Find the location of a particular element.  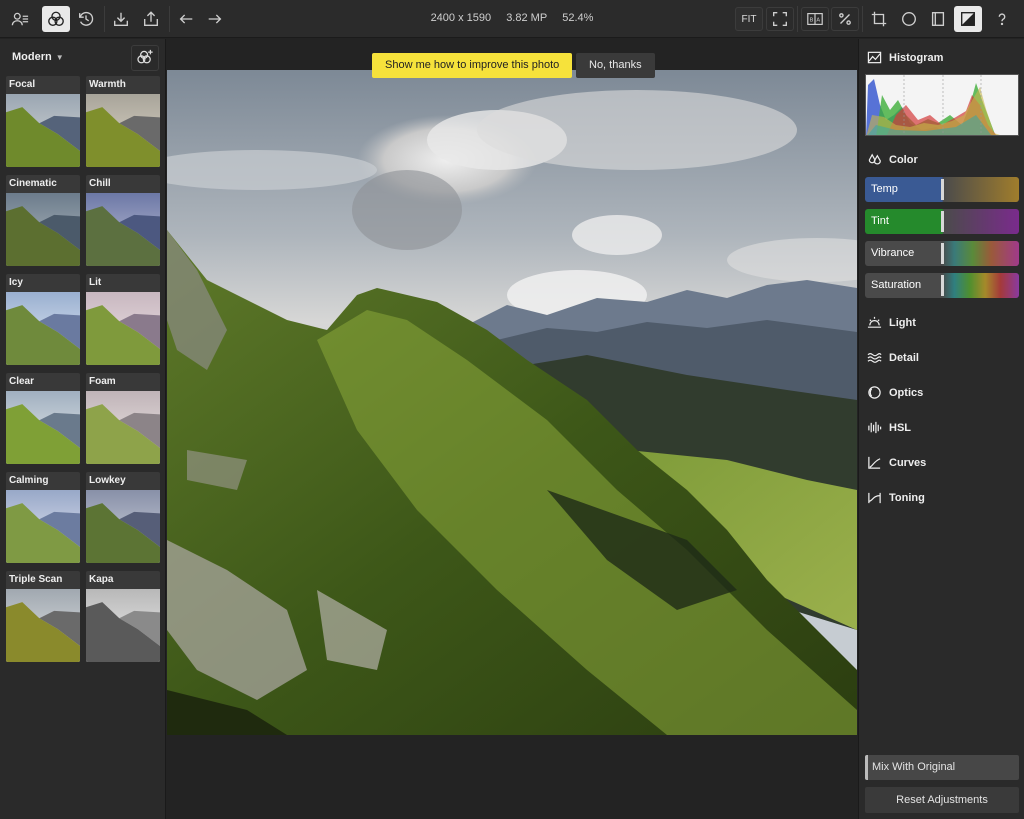

curves-section-header: Curves is located at coordinates (896, 462).